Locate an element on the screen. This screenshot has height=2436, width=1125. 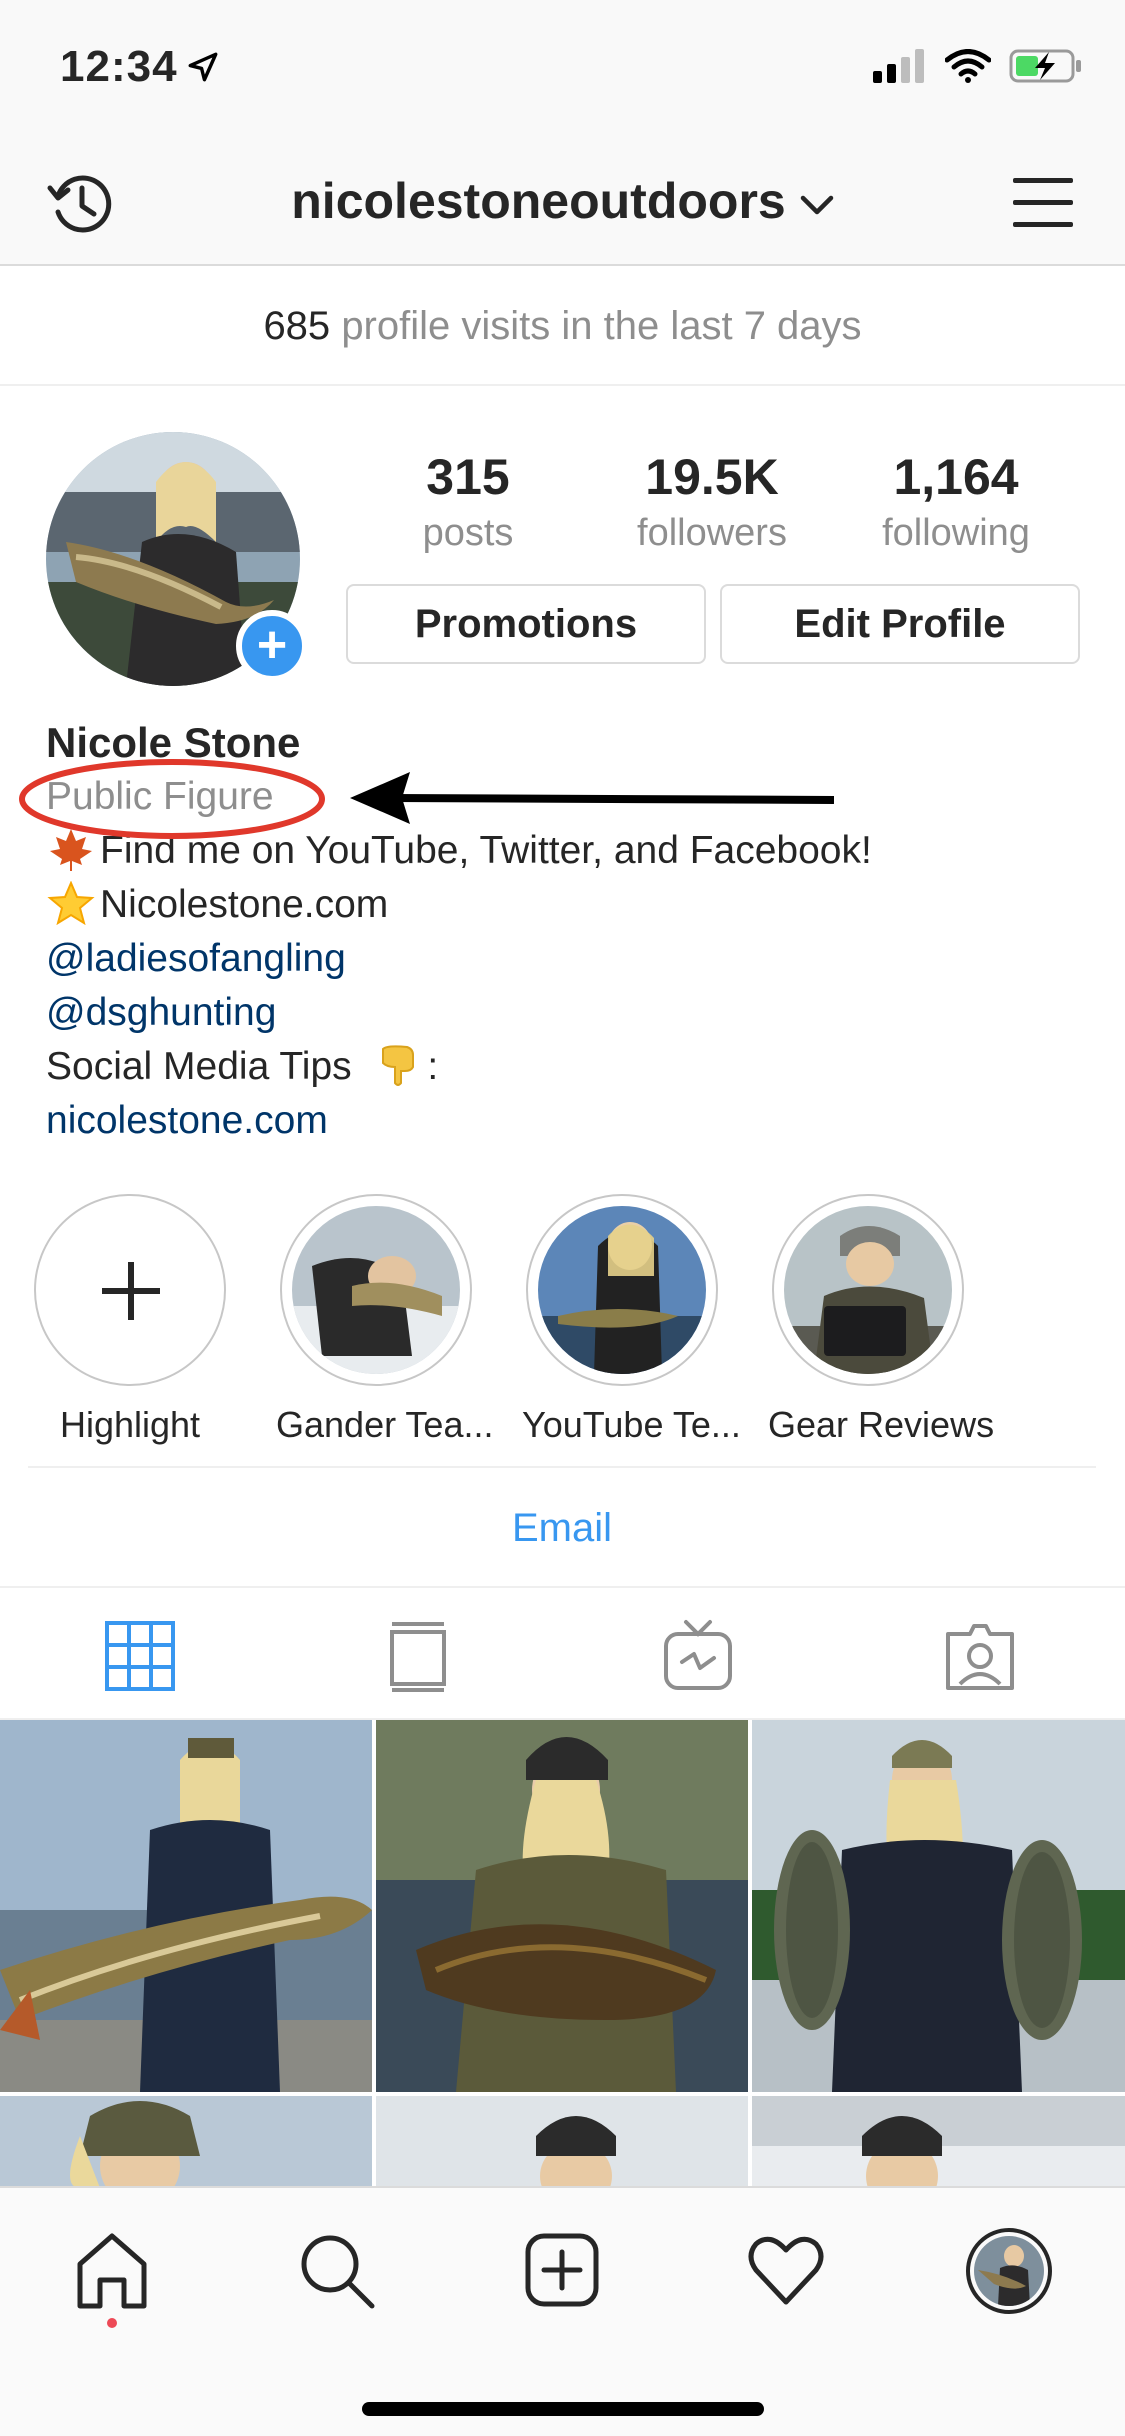
account-switcher: nicolestoneoutdoors is located at coordinates (562, 201).